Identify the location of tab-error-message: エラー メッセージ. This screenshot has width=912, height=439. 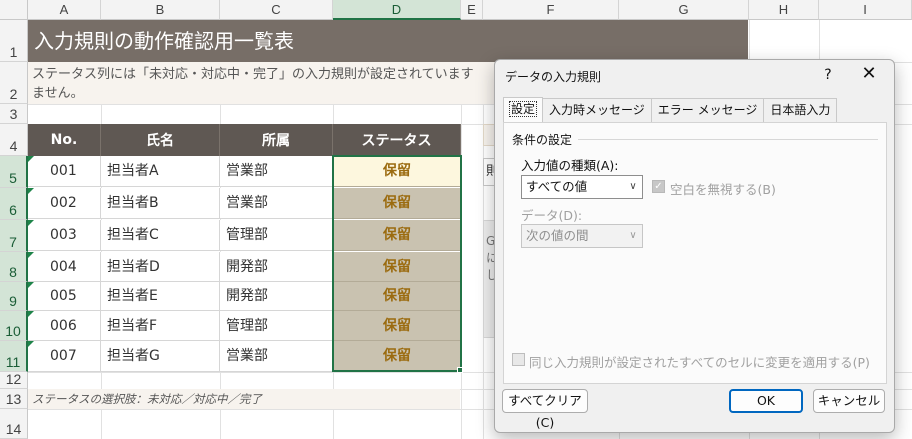
(707, 110).